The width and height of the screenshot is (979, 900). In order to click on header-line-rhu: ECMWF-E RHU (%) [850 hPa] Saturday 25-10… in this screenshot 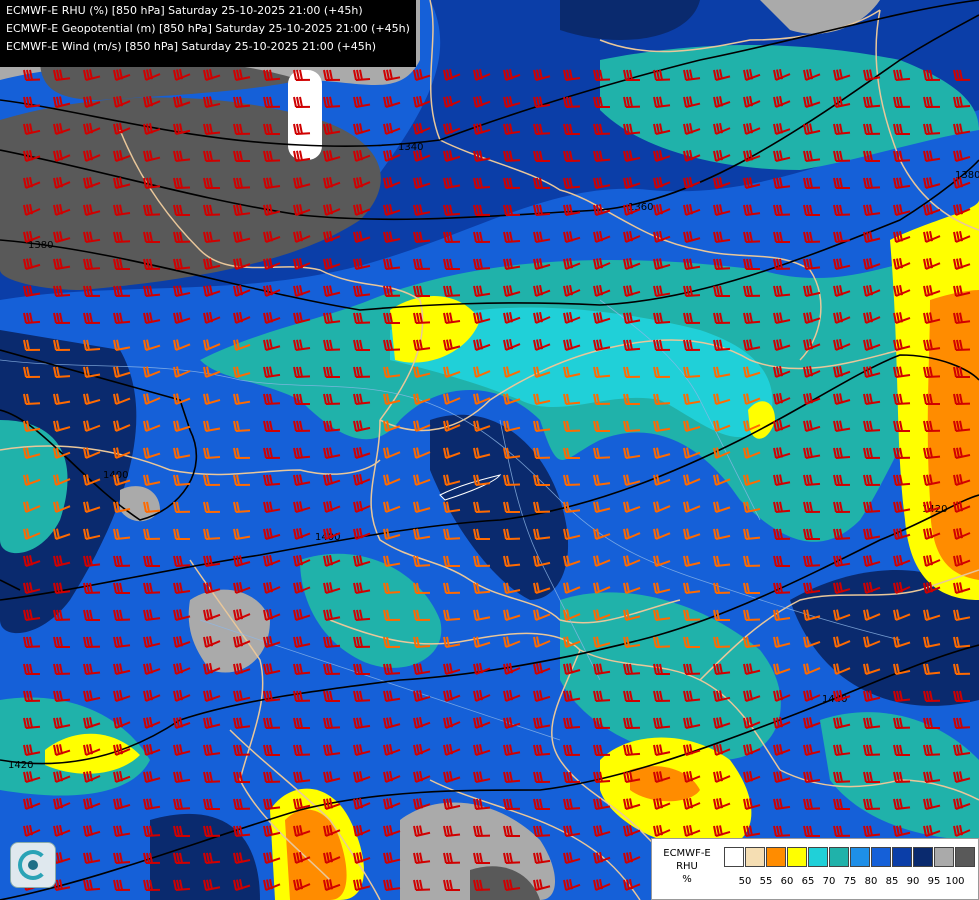, I will do `click(184, 10)`.